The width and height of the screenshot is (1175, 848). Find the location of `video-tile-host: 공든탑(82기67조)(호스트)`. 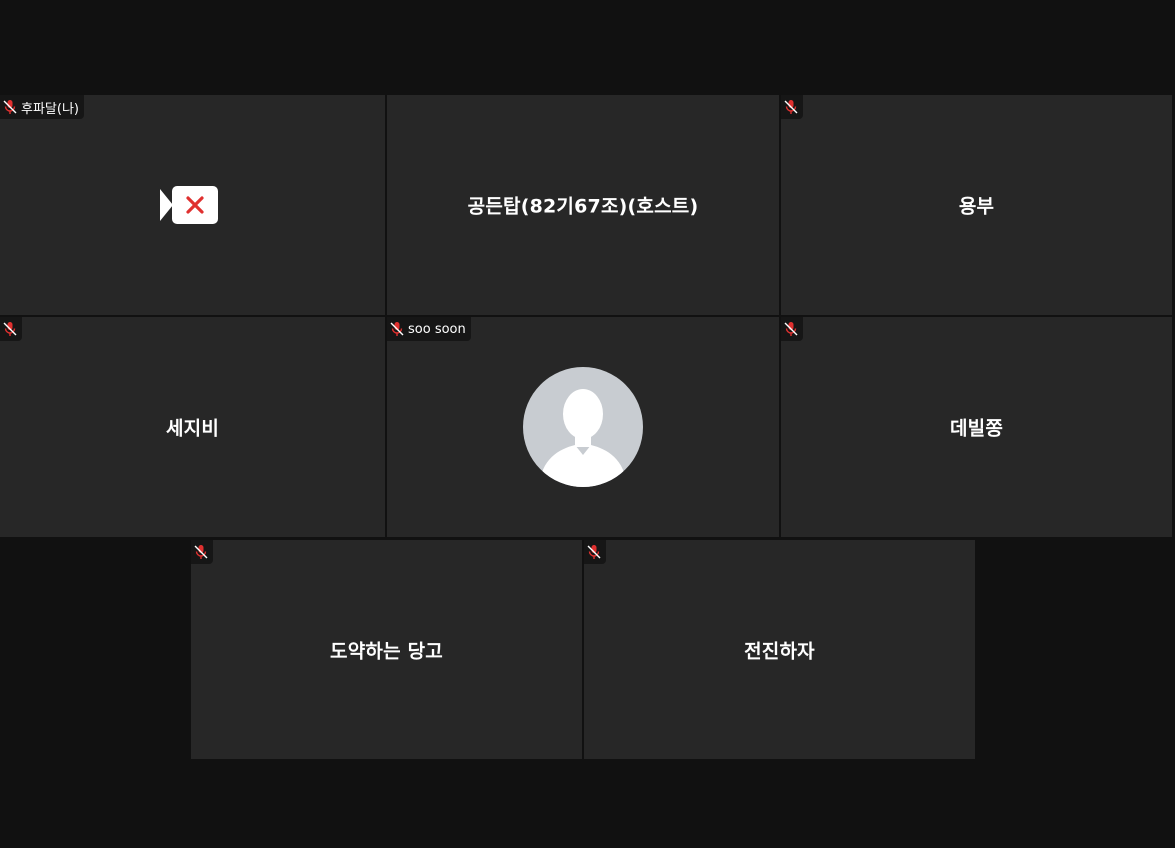

video-tile-host: 공든탑(82기67조)(호스트) is located at coordinates (583, 205).